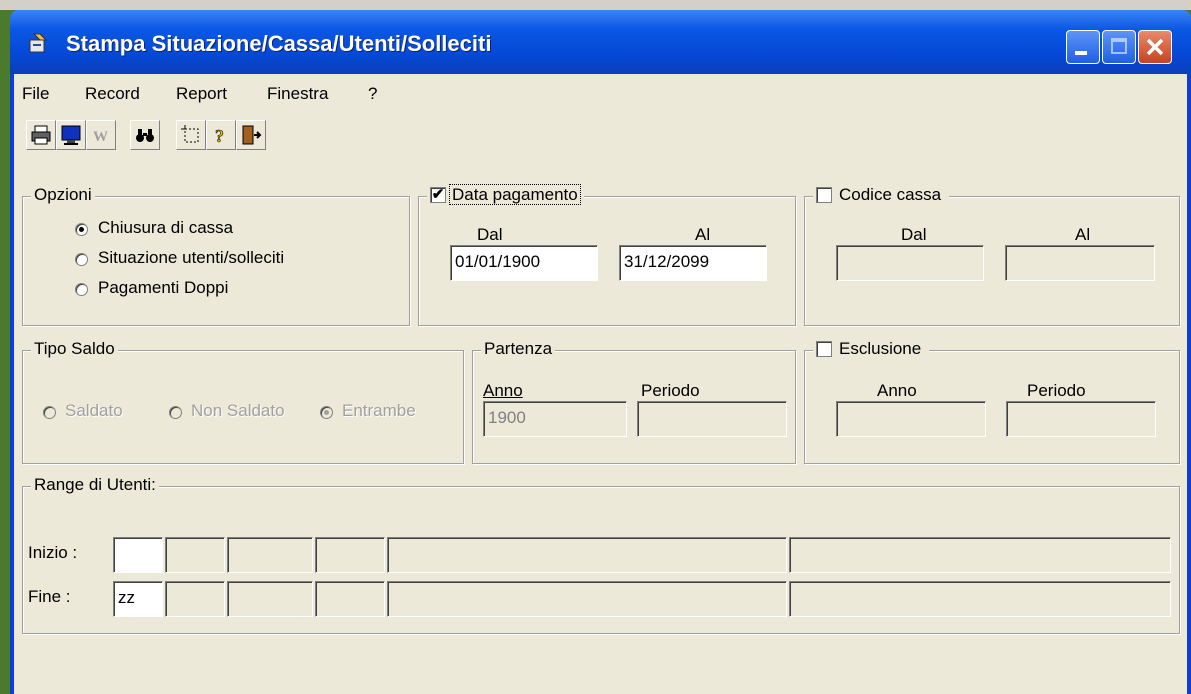 The height and width of the screenshot is (694, 1191). I want to click on opzioni-legend: Opzioni, so click(63, 195).